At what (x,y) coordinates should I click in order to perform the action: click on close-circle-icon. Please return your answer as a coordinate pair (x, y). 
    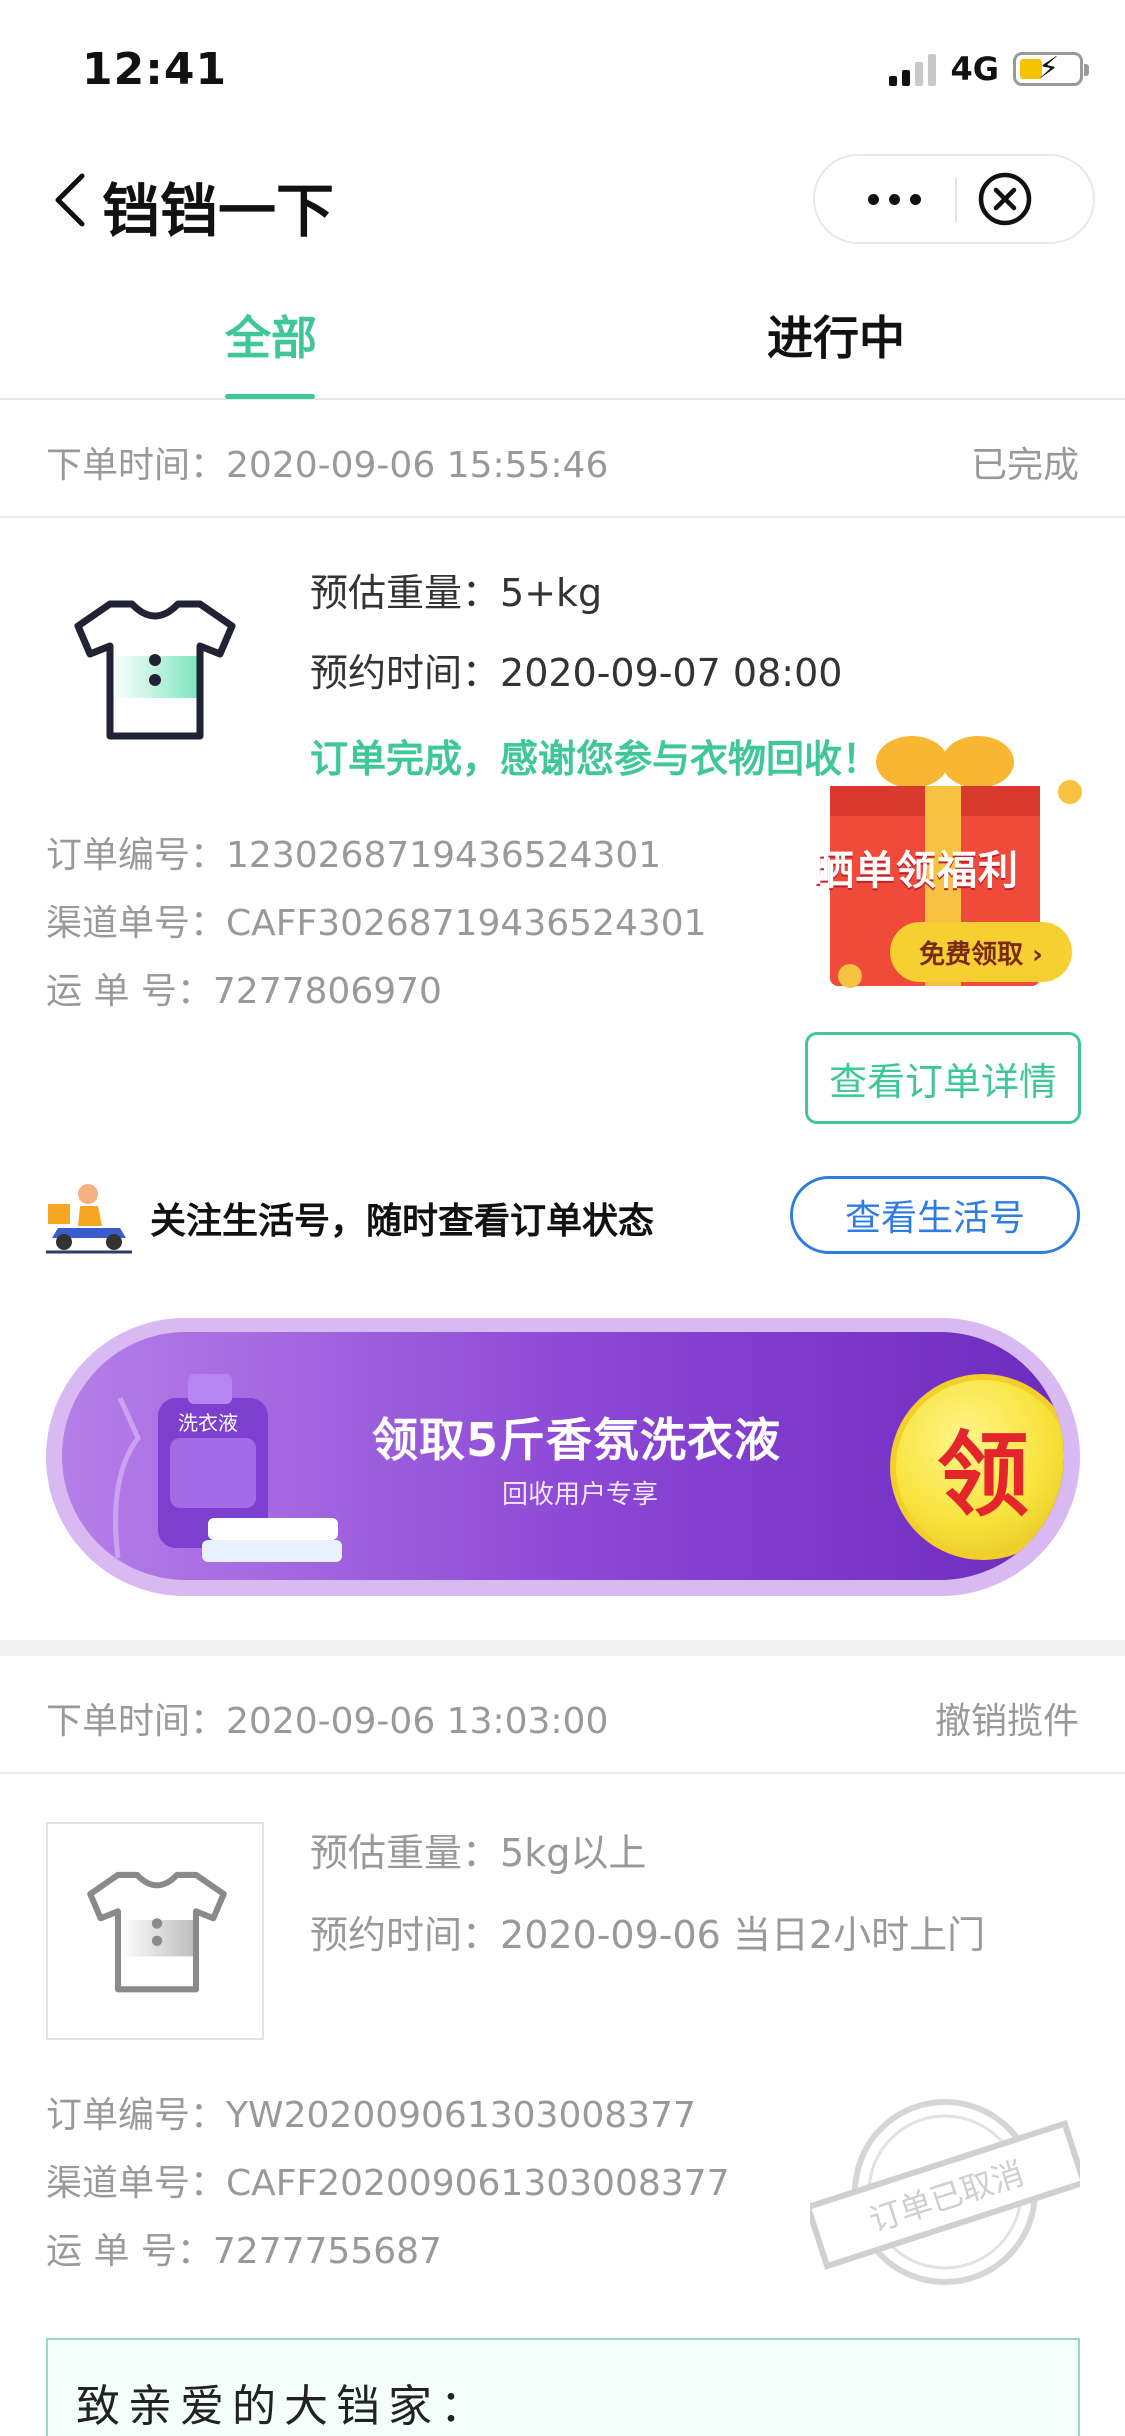
    Looking at the image, I should click on (1005, 199).